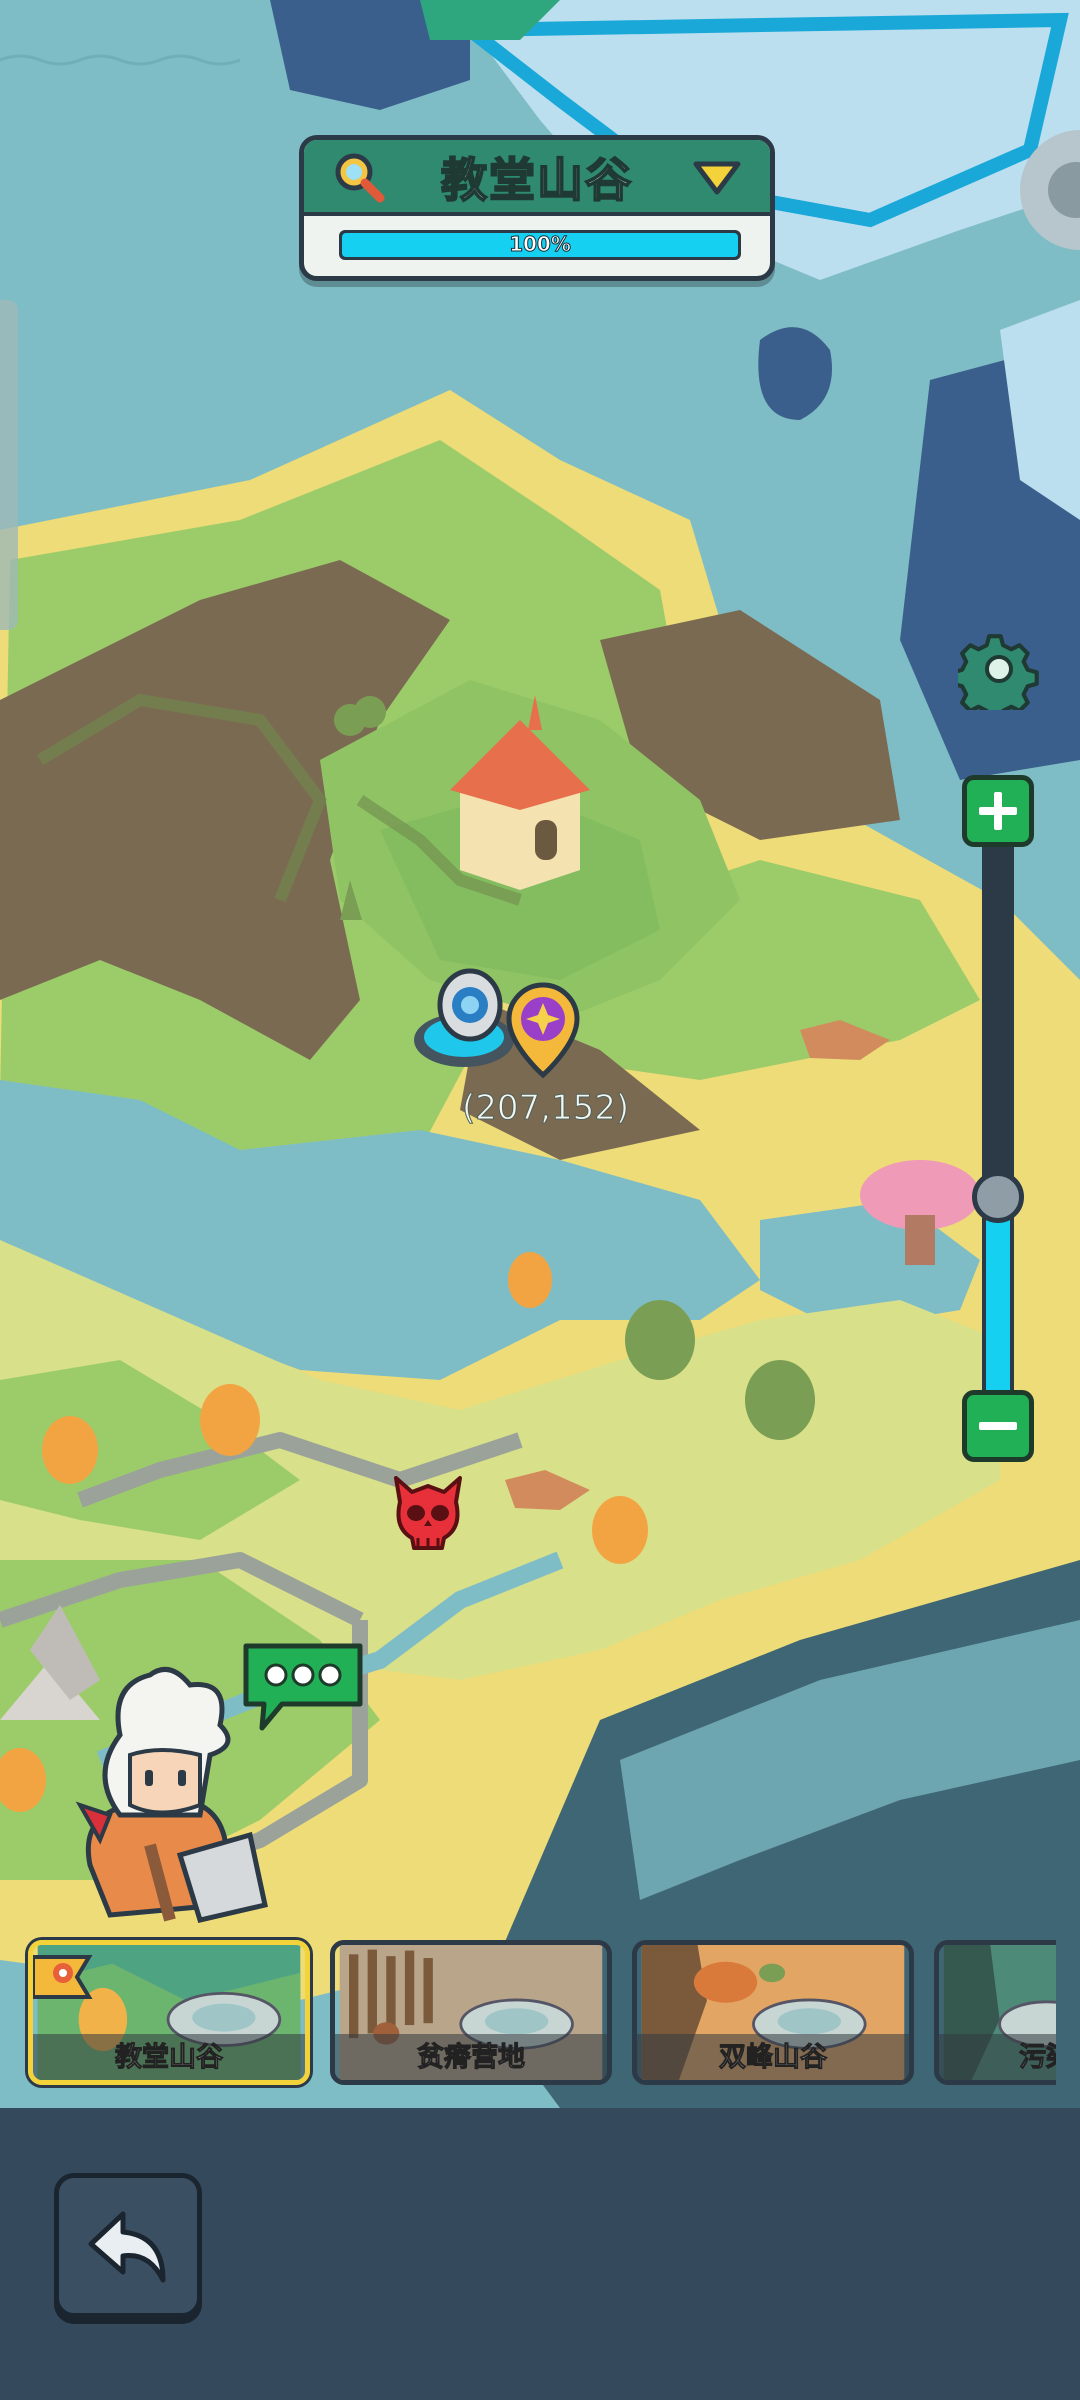 The height and width of the screenshot is (2400, 1080). I want to click on zoom-out-button, so click(998, 1426).